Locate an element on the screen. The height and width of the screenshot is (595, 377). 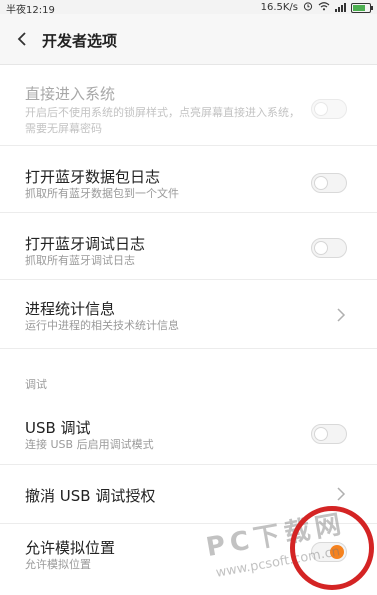
page-title: 开发者选项 is located at coordinates (80, 41).